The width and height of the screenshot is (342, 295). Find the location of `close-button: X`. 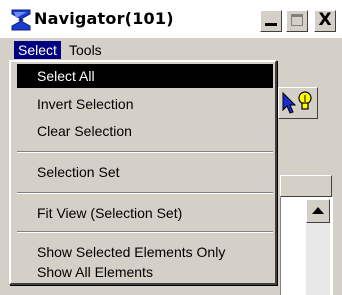

close-button: X is located at coordinates (325, 21).